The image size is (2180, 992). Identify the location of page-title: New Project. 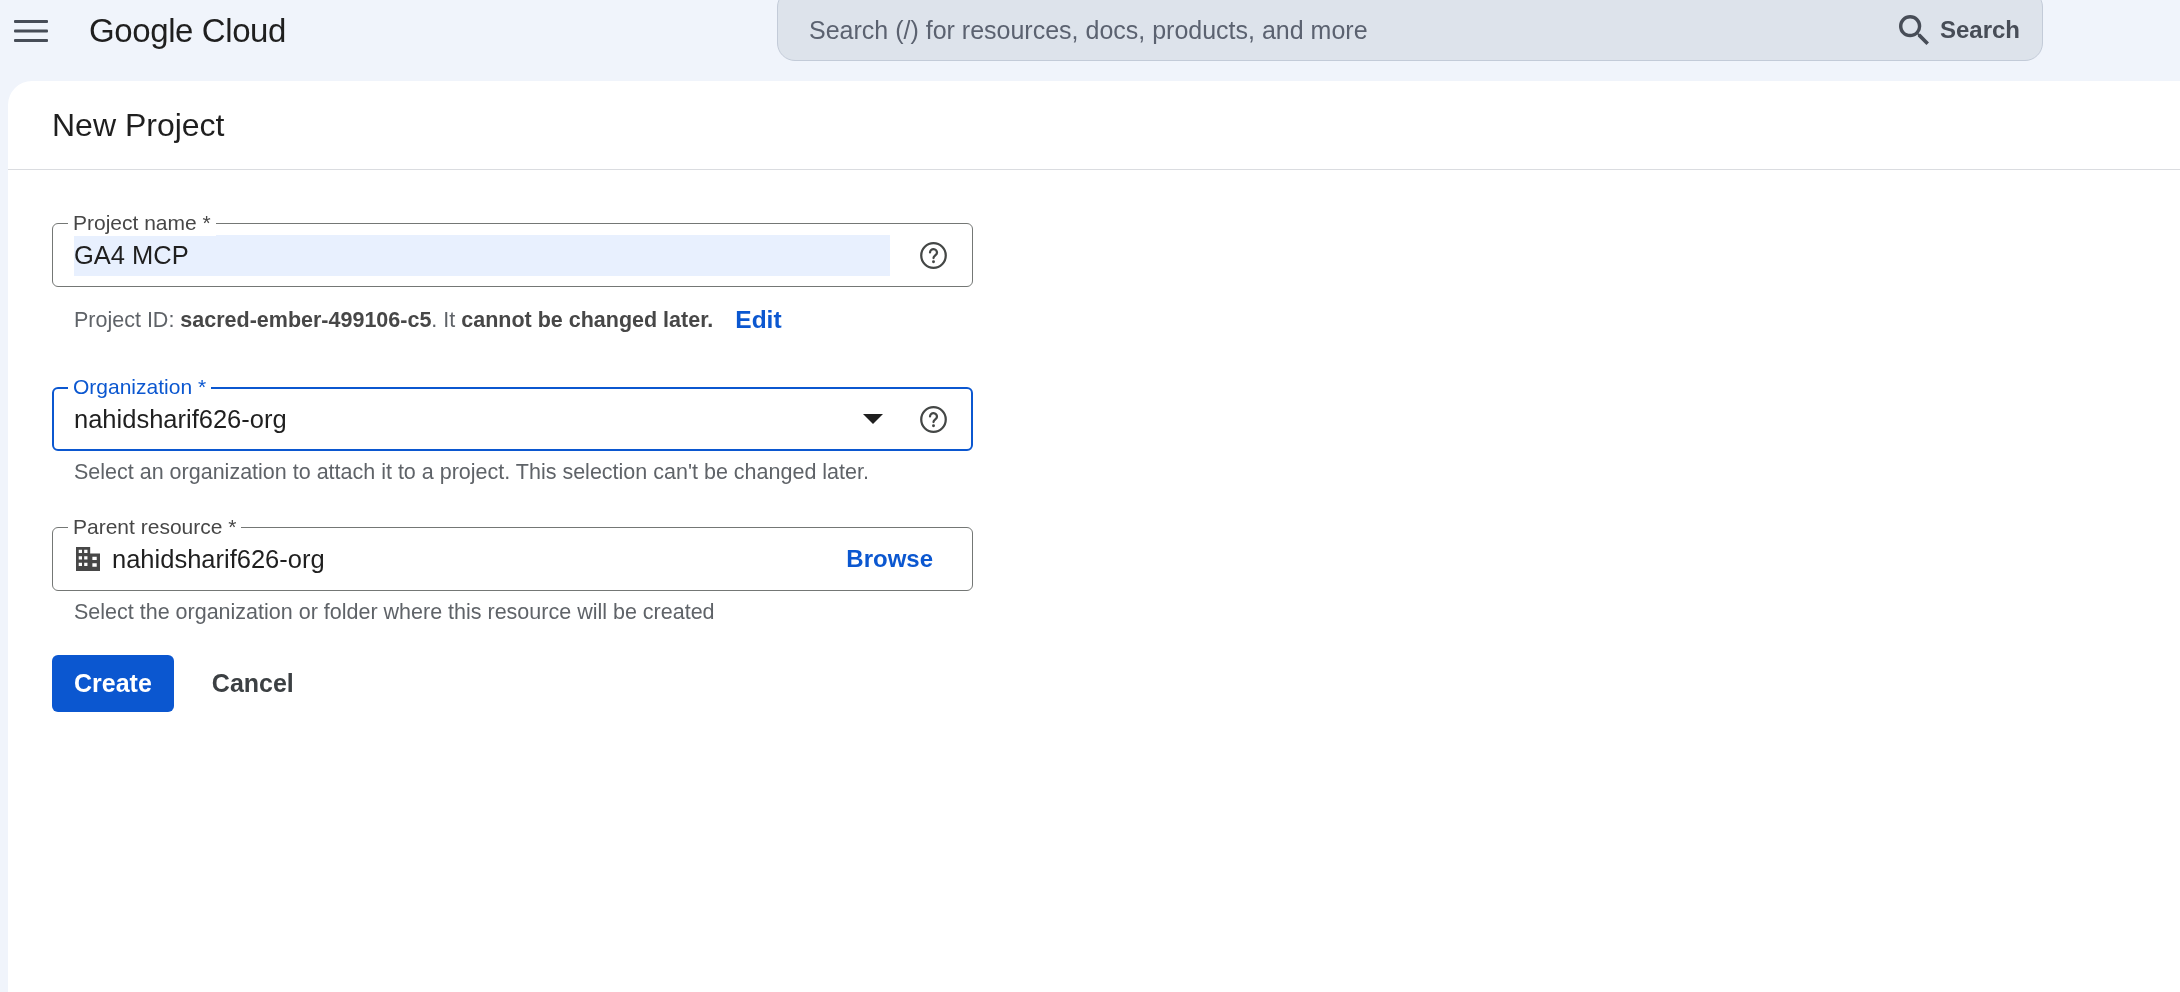
(138, 125).